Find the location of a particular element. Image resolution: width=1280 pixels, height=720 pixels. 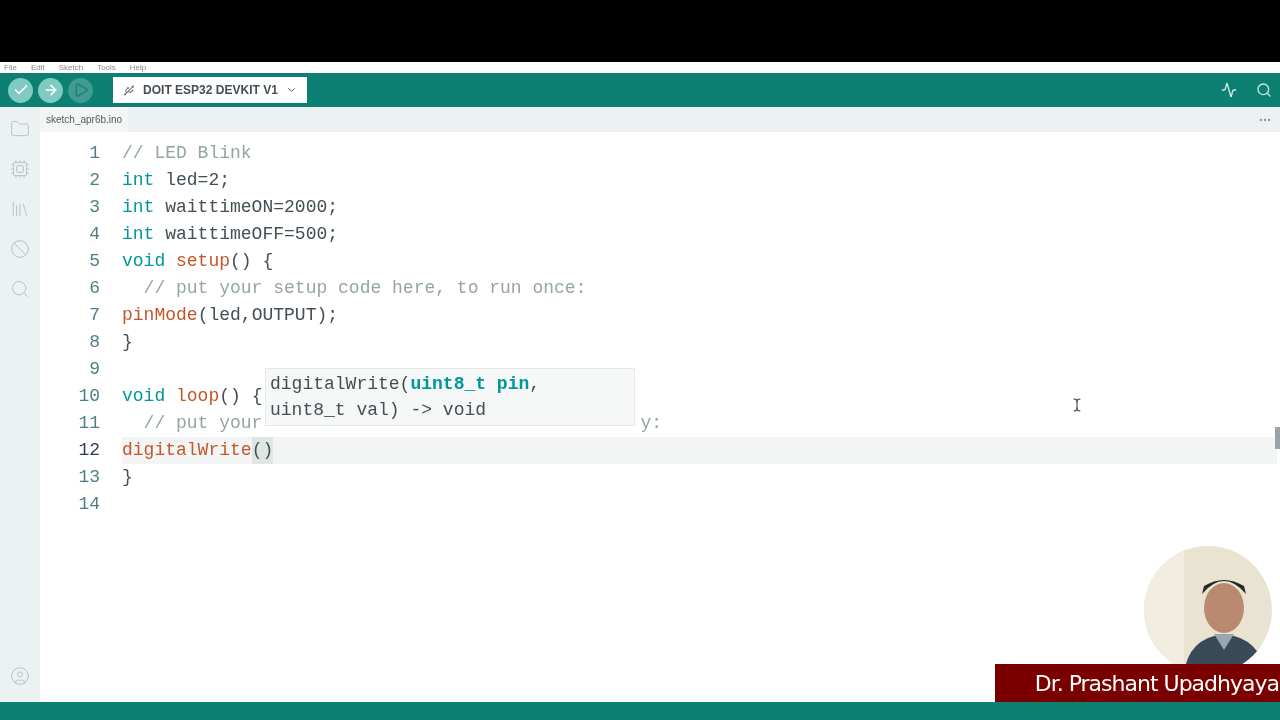

code-token: waittimeON=2000; is located at coordinates (251, 207).